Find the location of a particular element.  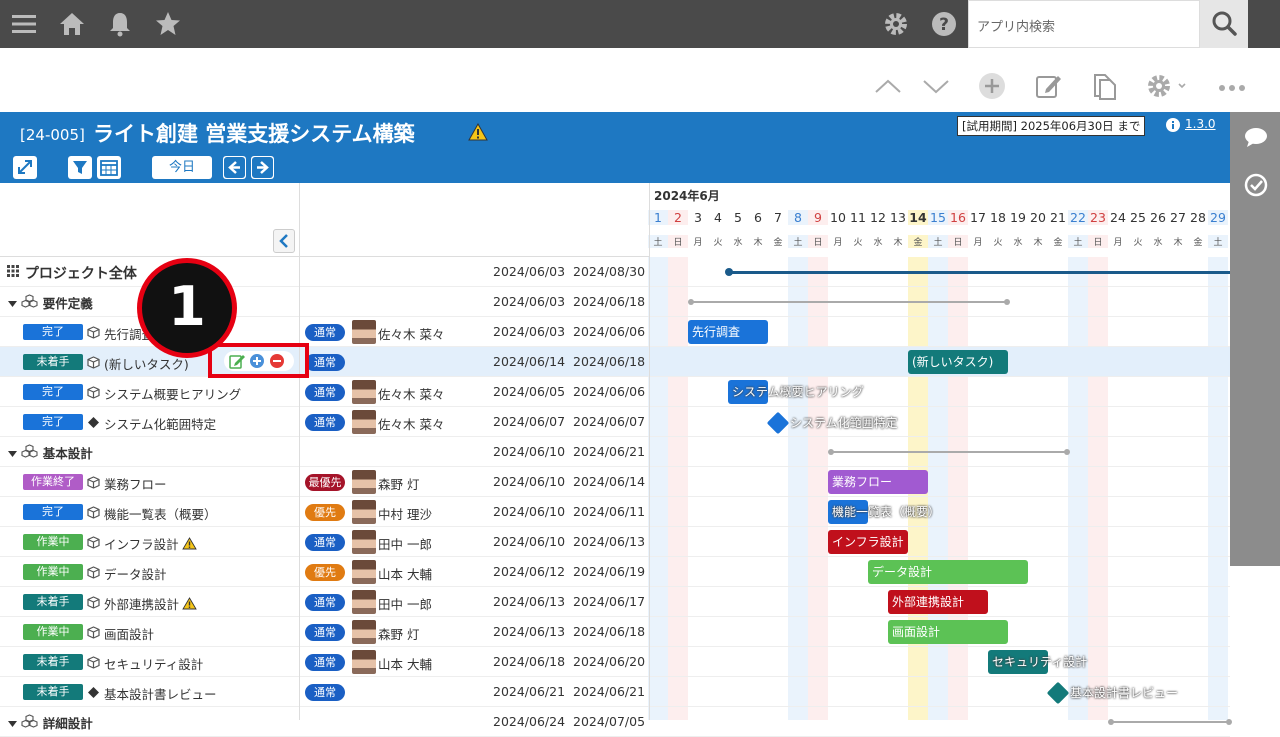

task-name: 業務フロー is located at coordinates (127, 483).